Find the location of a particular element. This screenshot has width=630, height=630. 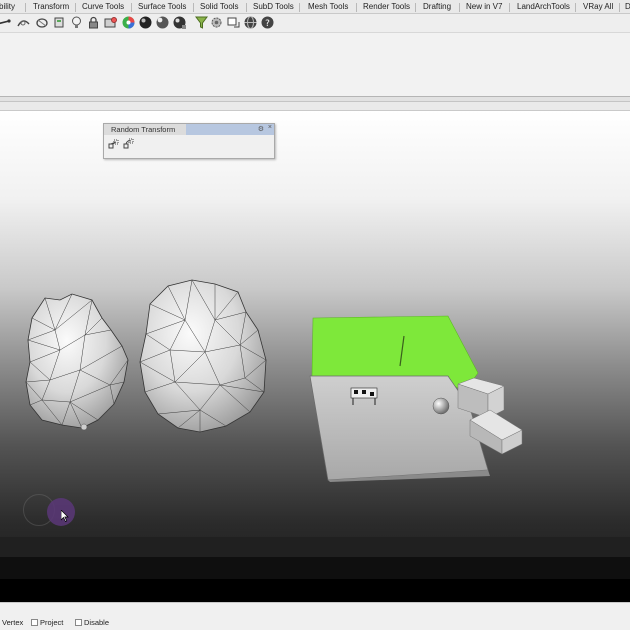

lightbulb-icon is located at coordinates (76, 22).